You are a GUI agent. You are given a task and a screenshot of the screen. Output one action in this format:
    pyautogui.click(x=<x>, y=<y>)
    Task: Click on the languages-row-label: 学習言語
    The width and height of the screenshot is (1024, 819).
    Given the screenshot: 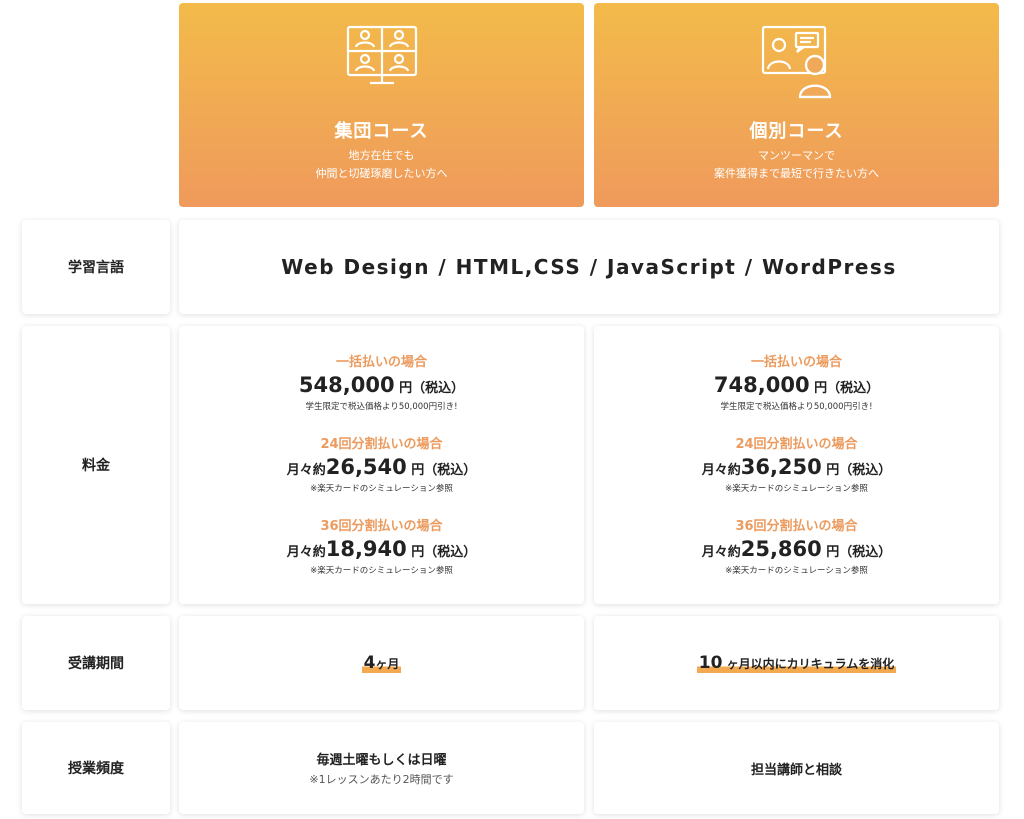 What is the action you would take?
    pyautogui.click(x=96, y=267)
    